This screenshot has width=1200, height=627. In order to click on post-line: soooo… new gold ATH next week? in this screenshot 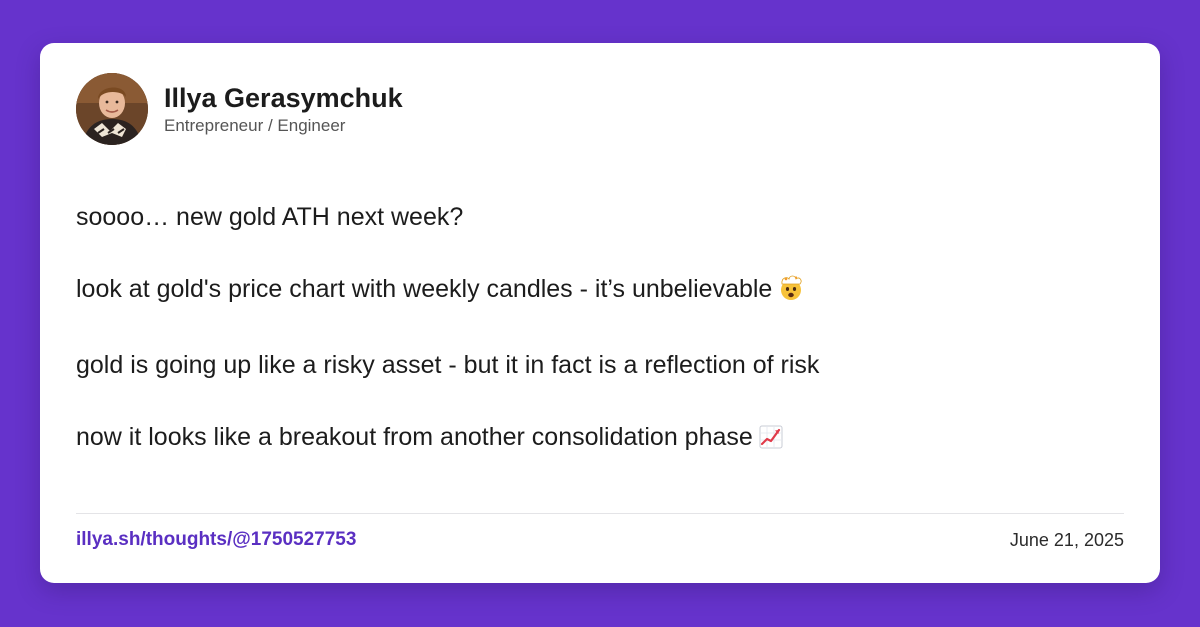, I will do `click(596, 217)`.